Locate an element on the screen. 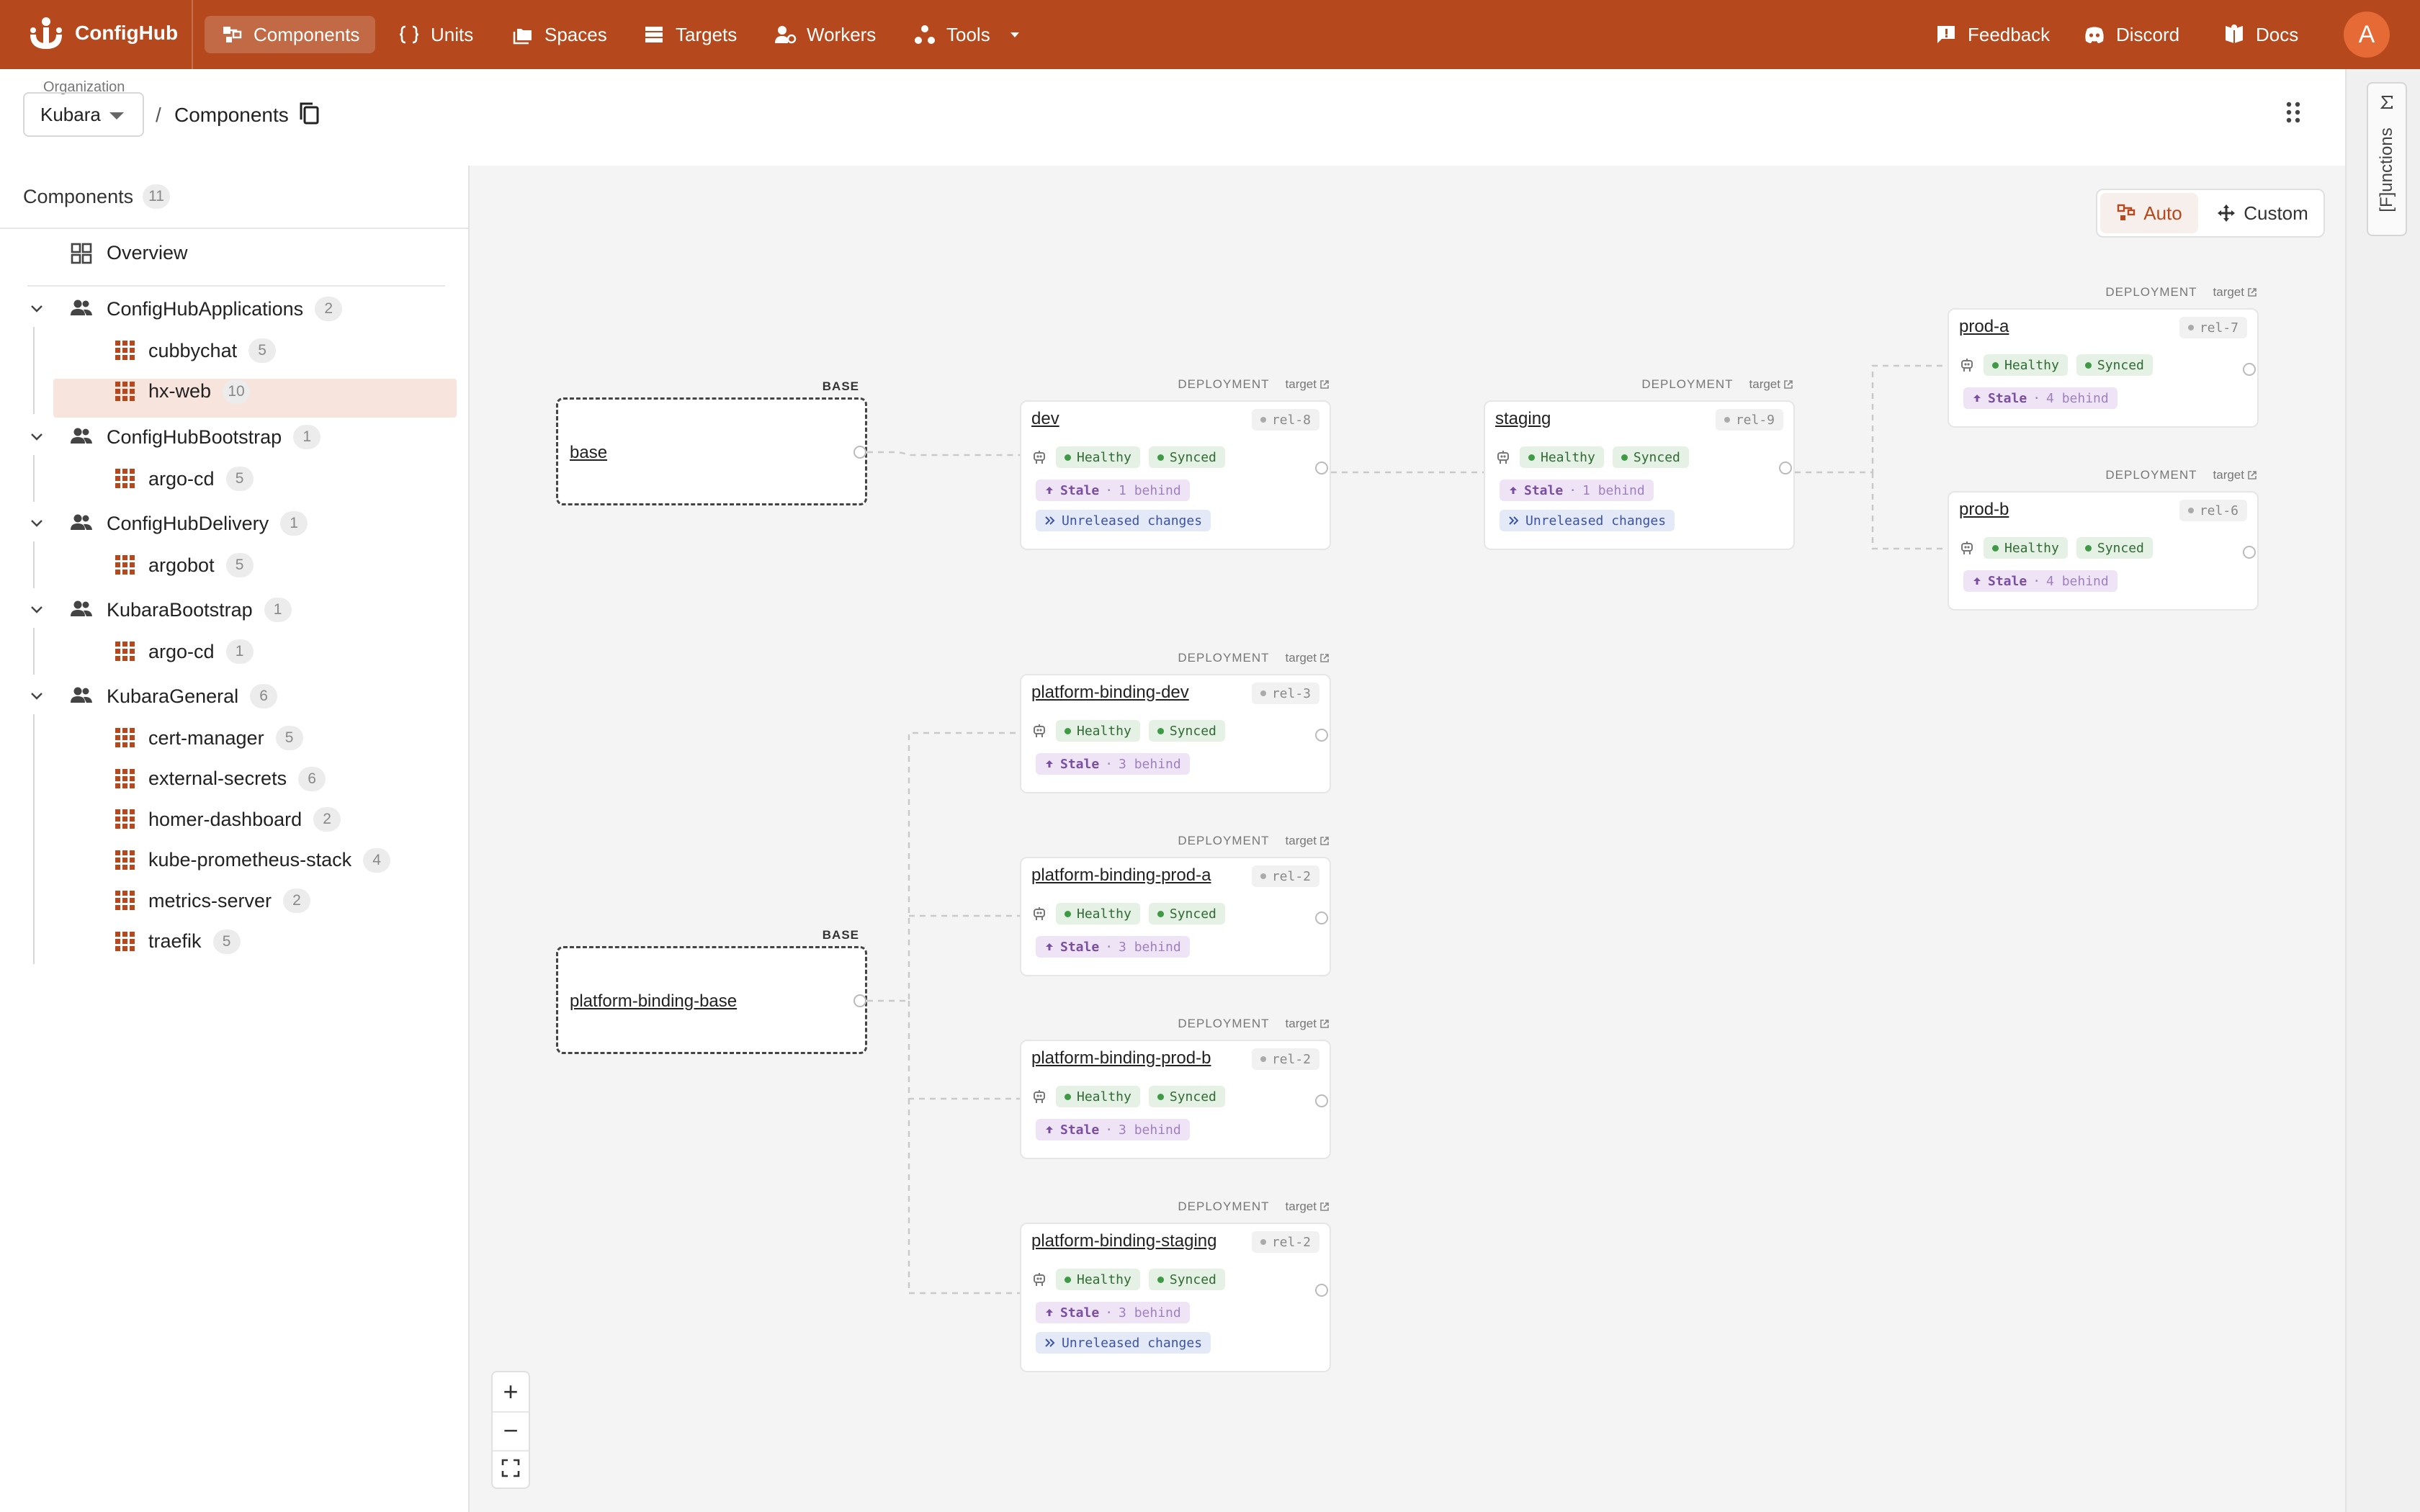 The height and width of the screenshot is (1512, 2420). zoom-out-button: − is located at coordinates (511, 1430).